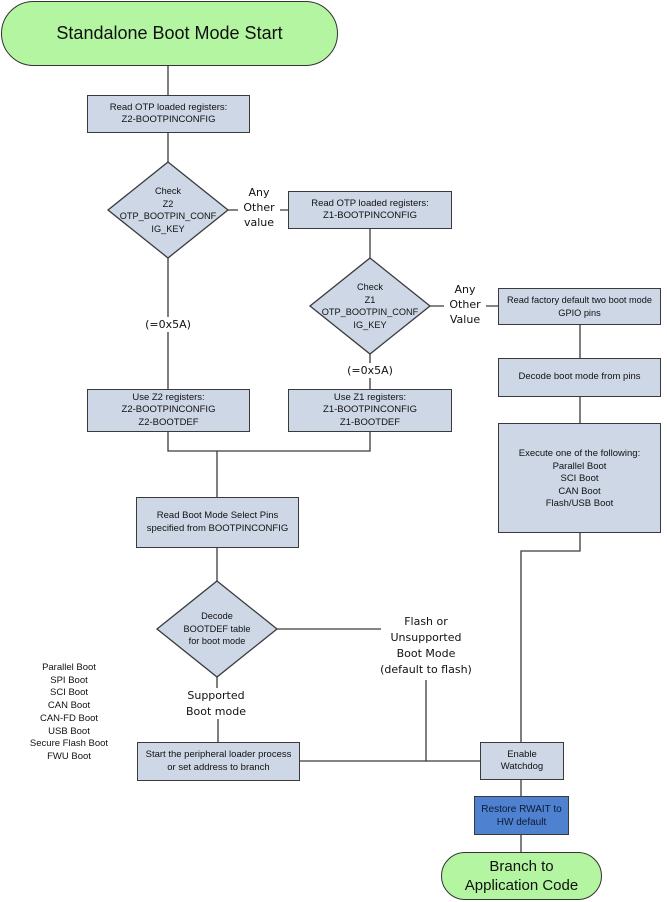 The height and width of the screenshot is (902, 667). I want to click on supported-mode-item: CAN-FD Boot, so click(69, 718).